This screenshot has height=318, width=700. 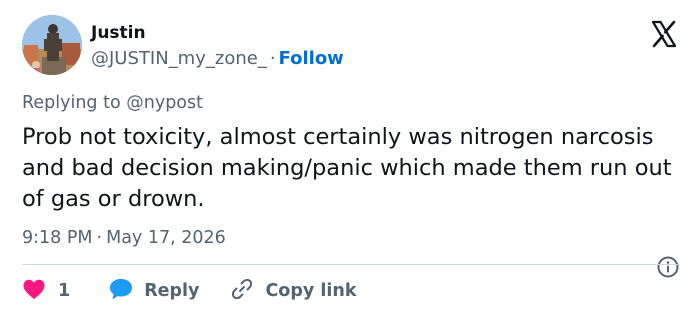 I want to click on copy-link-label: Copy link, so click(x=311, y=291).